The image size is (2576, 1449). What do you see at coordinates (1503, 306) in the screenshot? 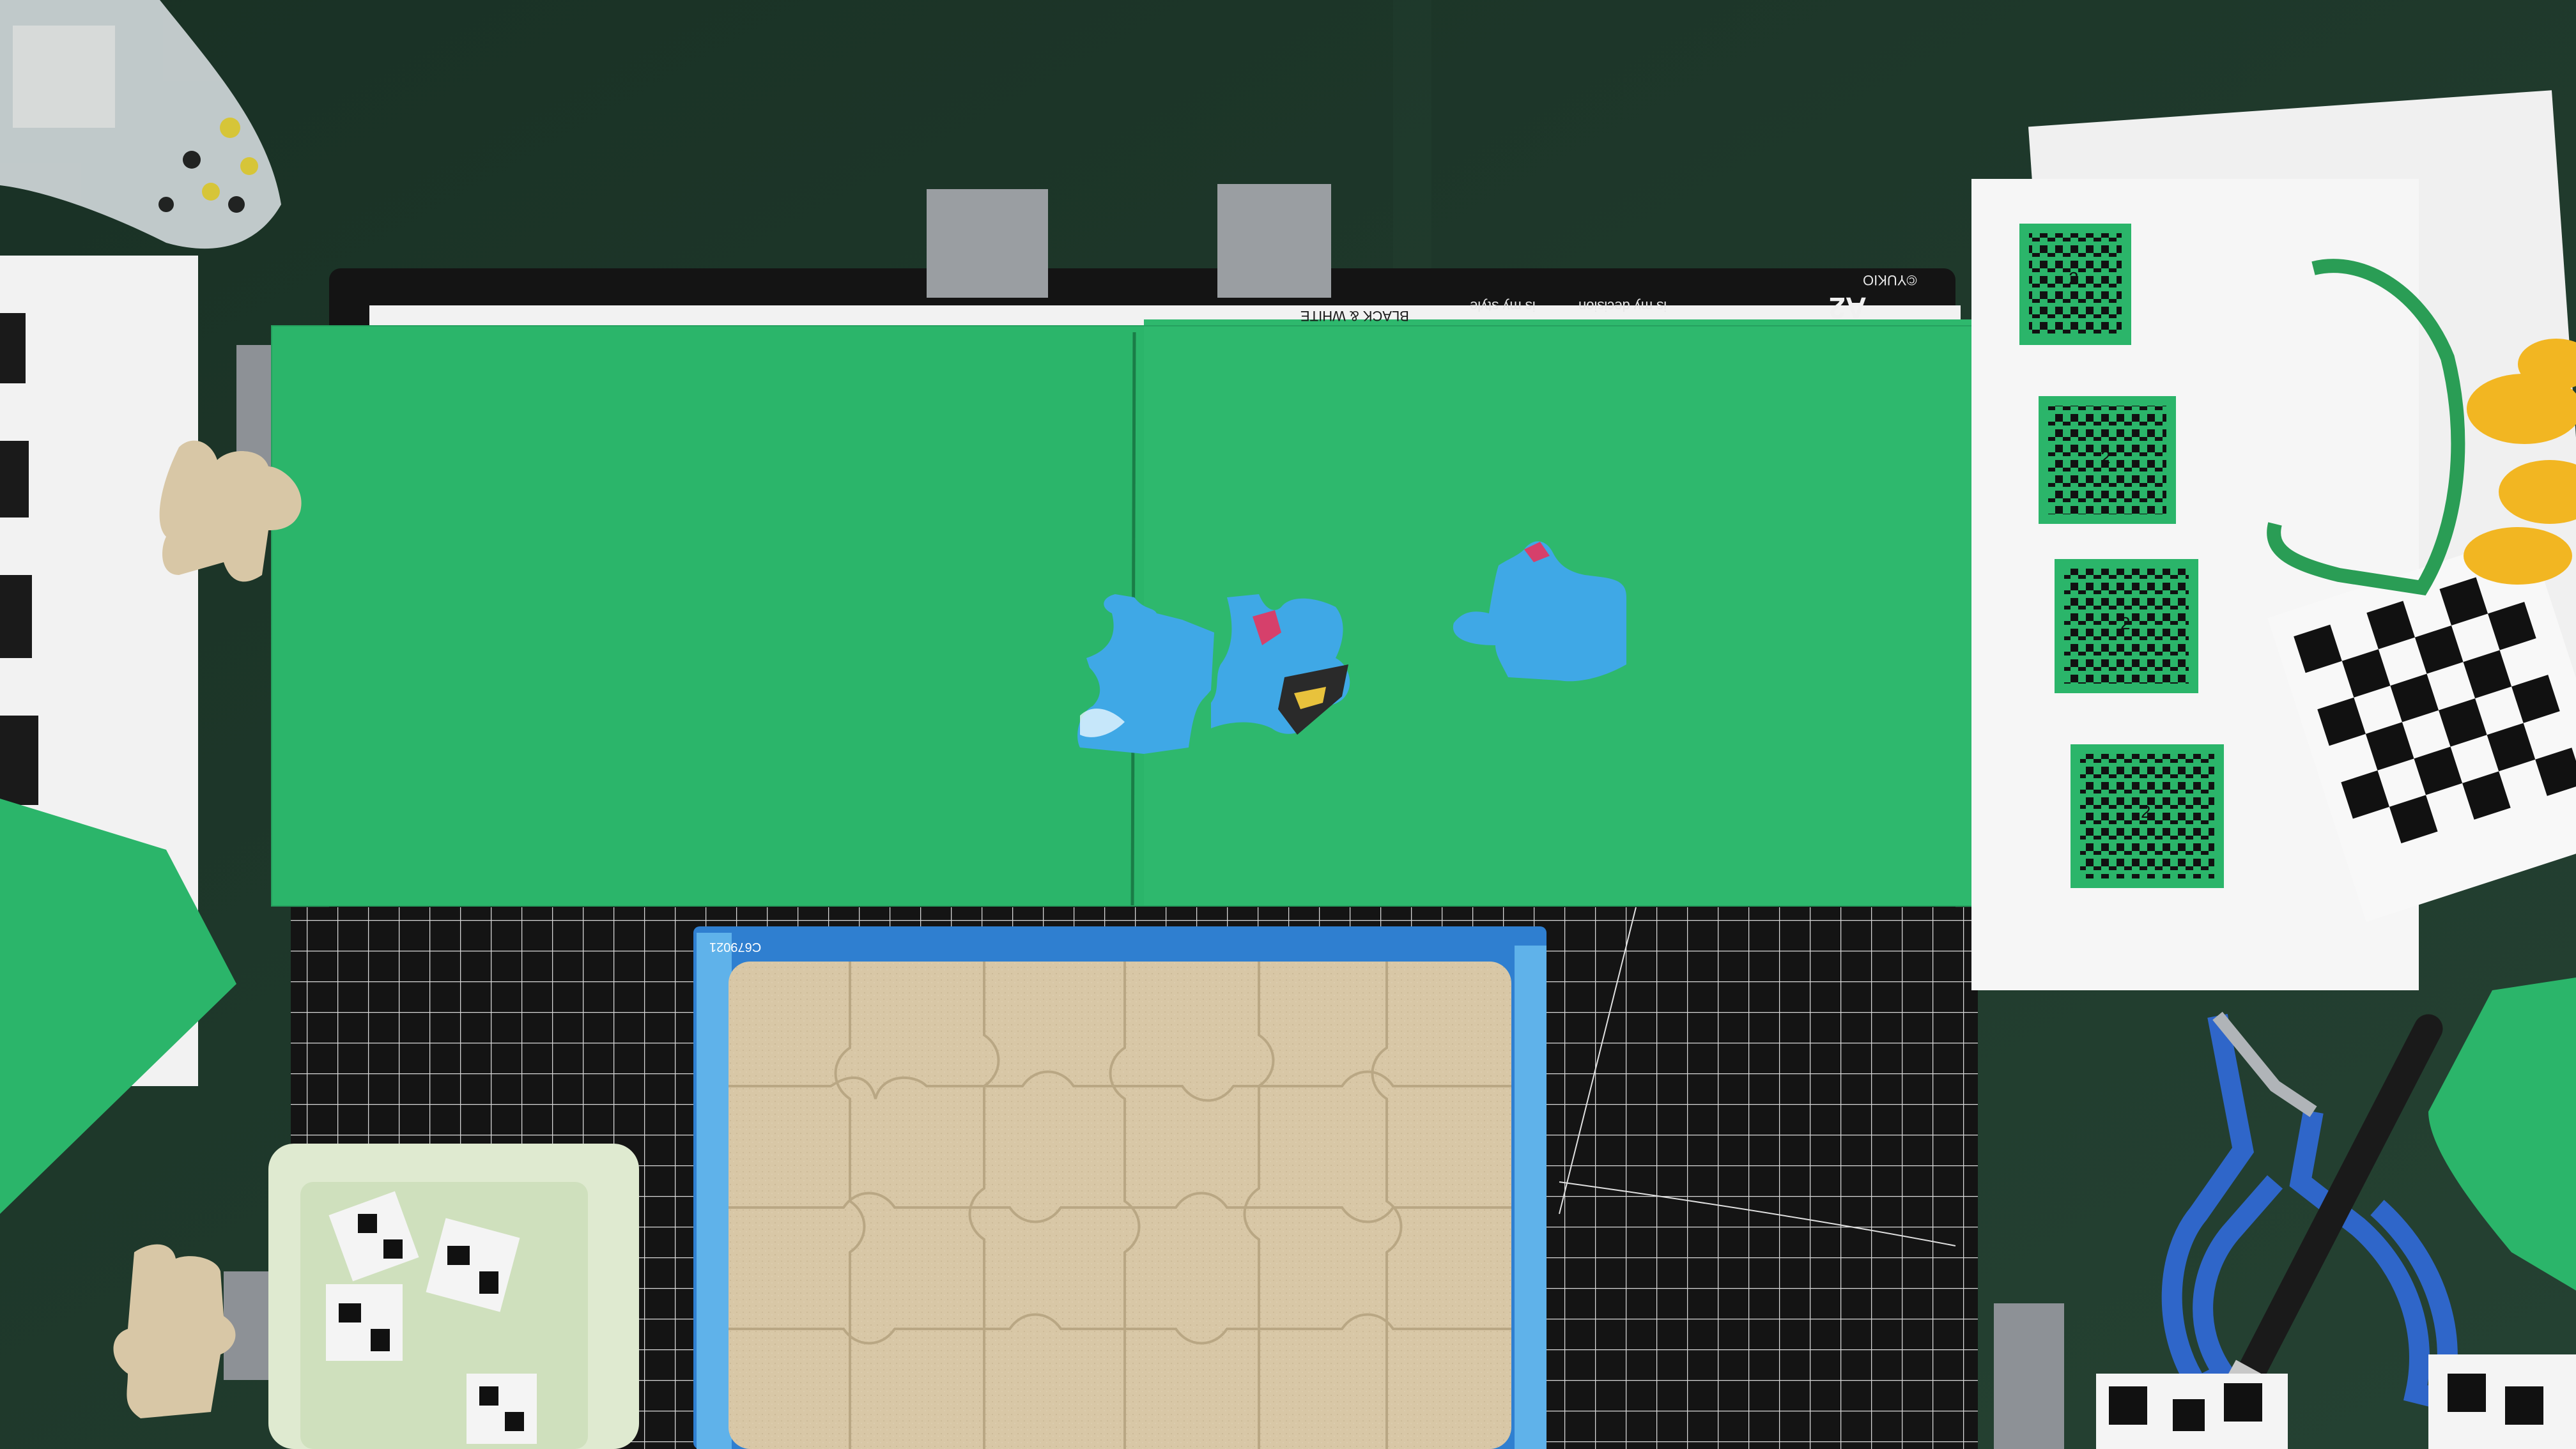
I see `mat-slogan-2: is my style` at bounding box center [1503, 306].